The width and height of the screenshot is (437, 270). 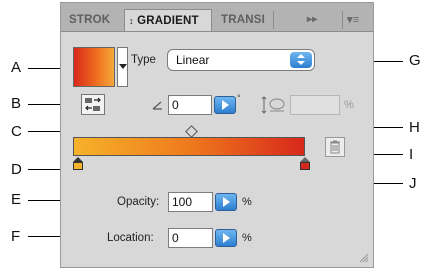 What do you see at coordinates (305, 164) in the screenshot?
I see `color-stop-right` at bounding box center [305, 164].